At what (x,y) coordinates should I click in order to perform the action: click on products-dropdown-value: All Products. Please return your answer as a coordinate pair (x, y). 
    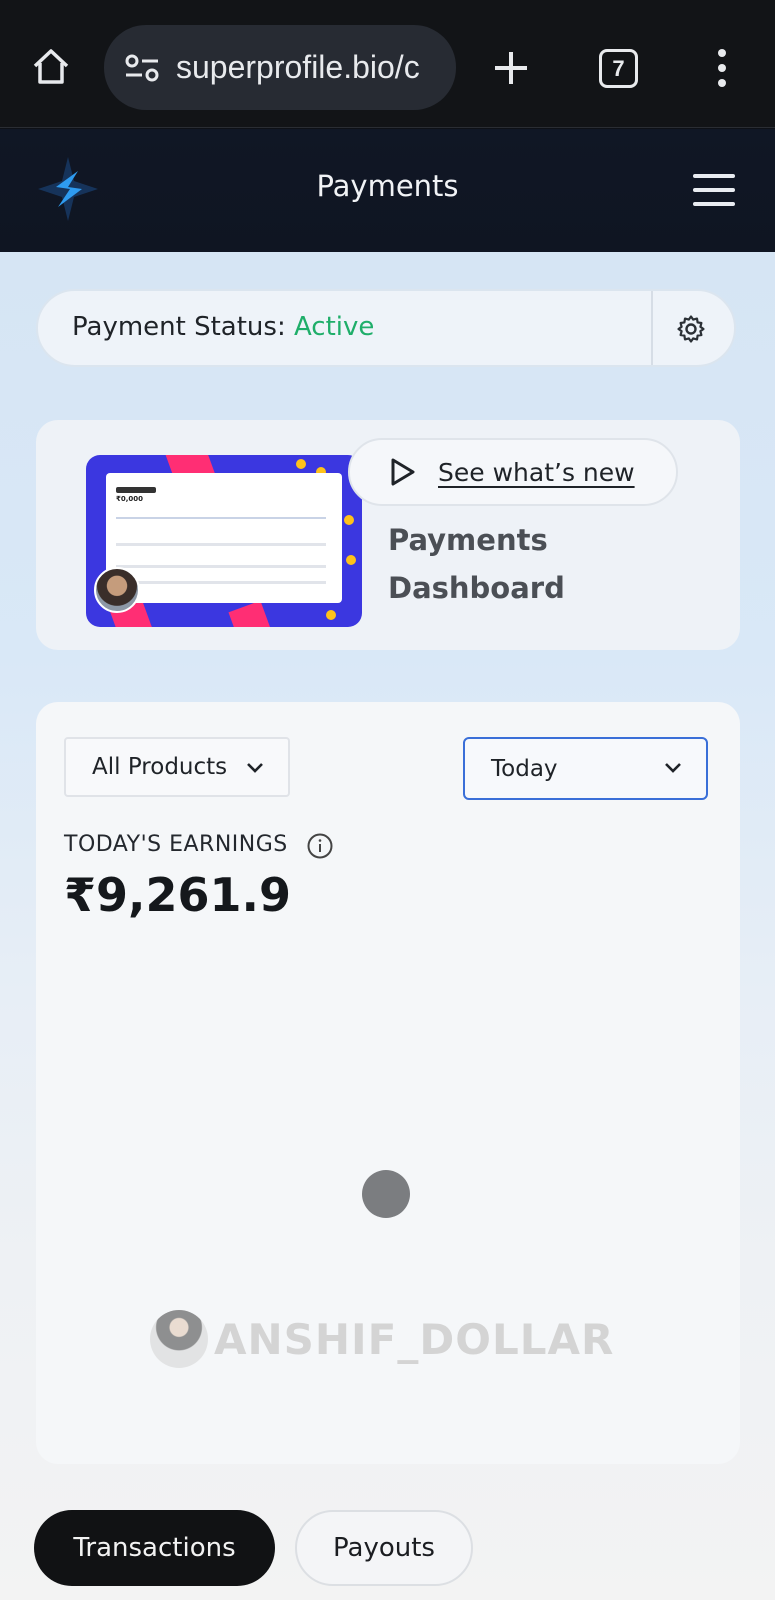
    Looking at the image, I should click on (160, 767).